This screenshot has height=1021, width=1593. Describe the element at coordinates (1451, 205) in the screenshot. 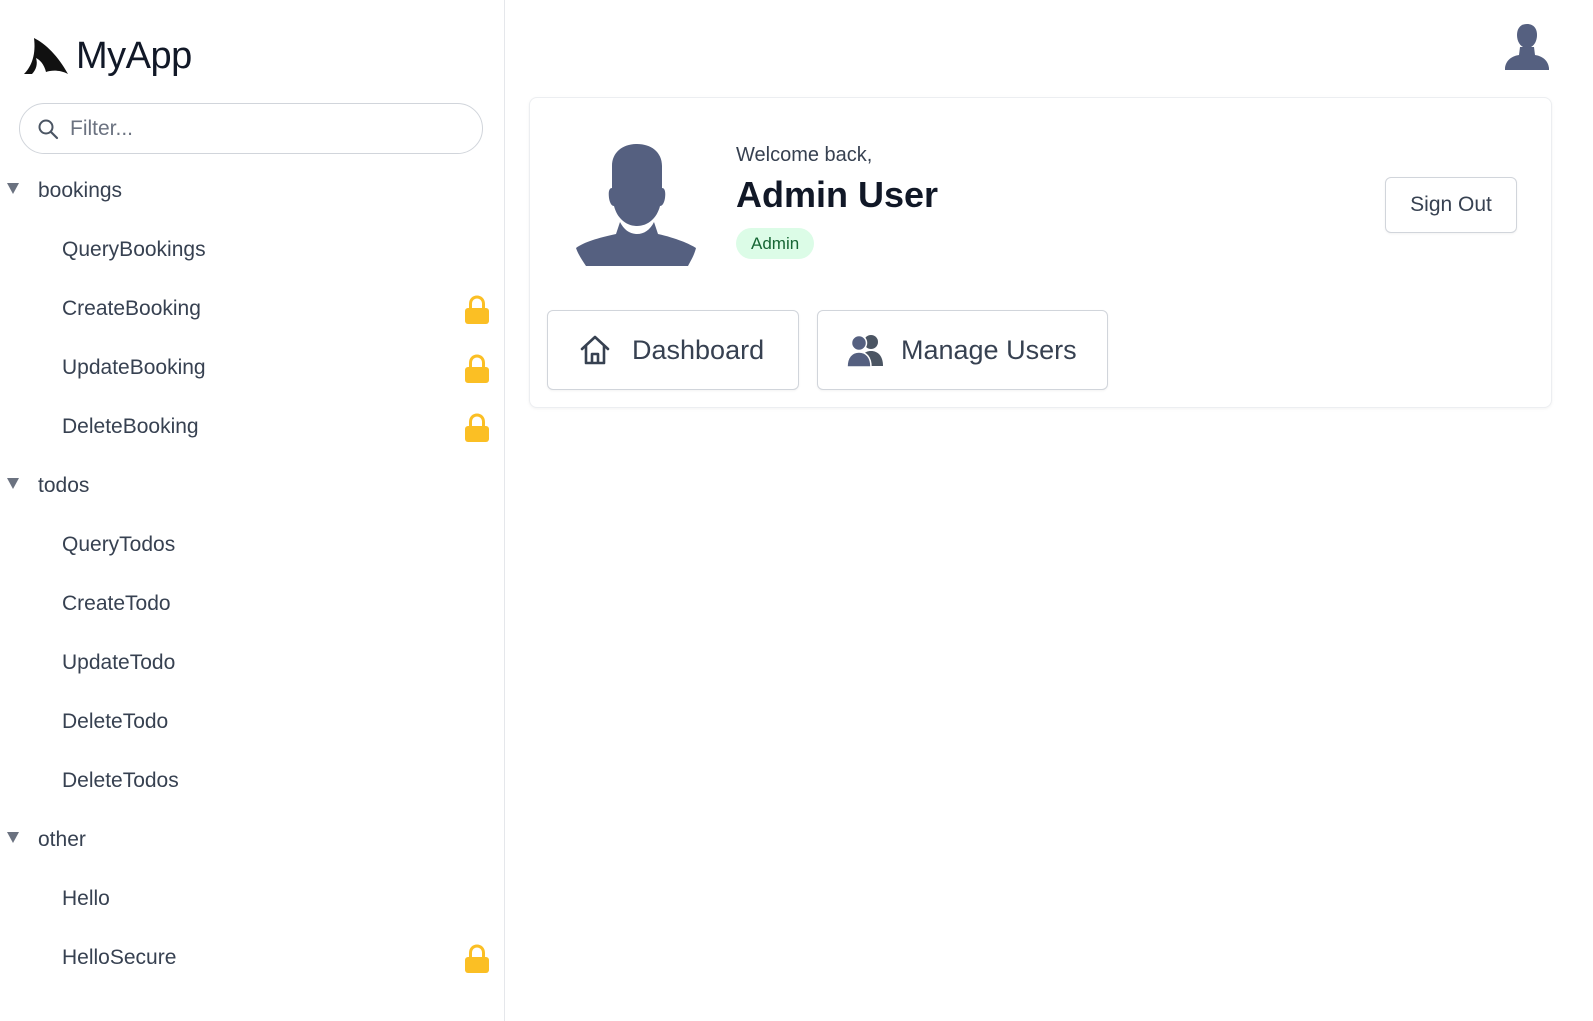

I see `sign-out-button: Sign Out` at that location.